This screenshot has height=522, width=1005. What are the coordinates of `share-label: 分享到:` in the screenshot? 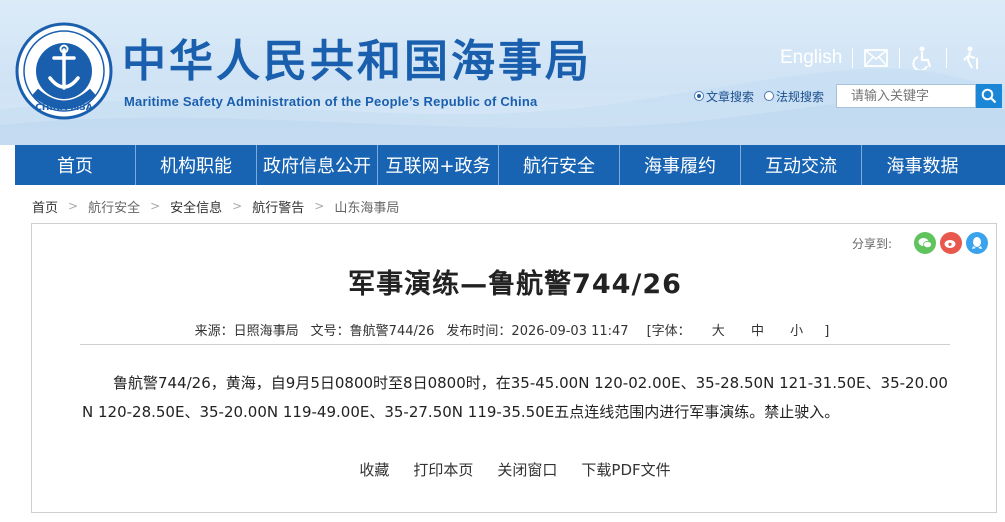 It's located at (871, 243).